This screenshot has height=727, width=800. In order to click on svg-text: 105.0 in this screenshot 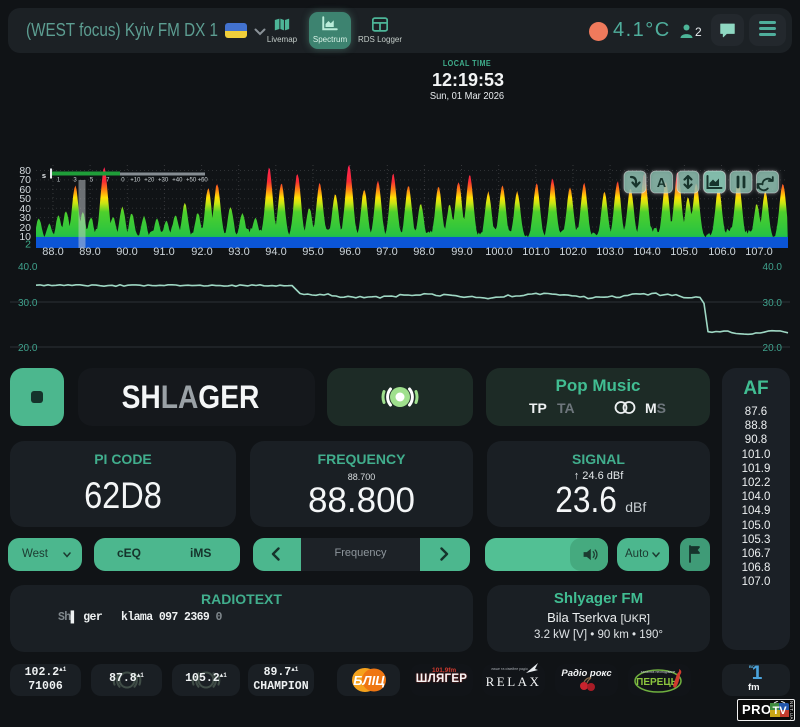, I will do `click(684, 252)`.